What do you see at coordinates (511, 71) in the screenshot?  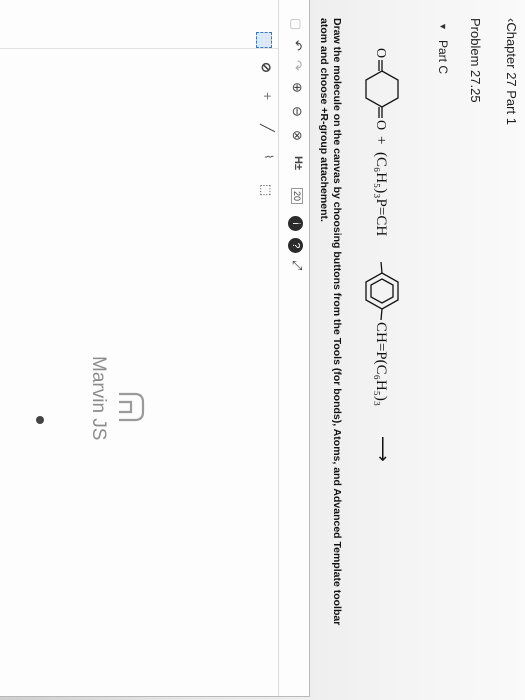 I see `chapter-link: ‹Chapter 27 Part 1` at bounding box center [511, 71].